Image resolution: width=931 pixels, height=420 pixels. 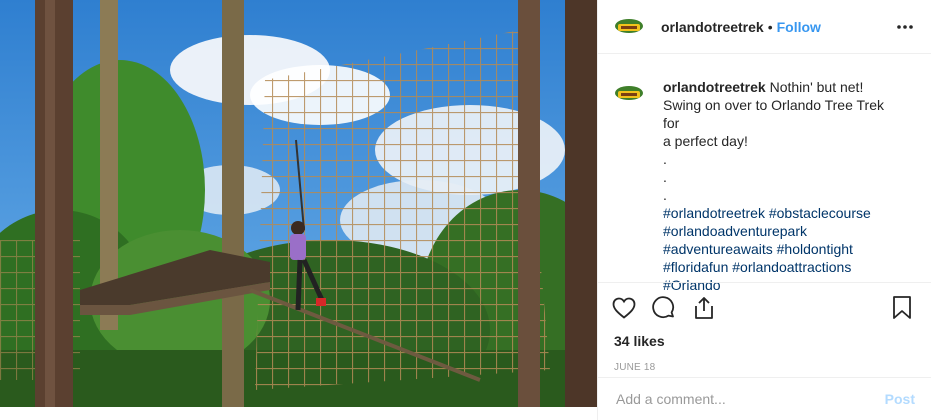 What do you see at coordinates (624, 308) in the screenshot?
I see `heart-icon` at bounding box center [624, 308].